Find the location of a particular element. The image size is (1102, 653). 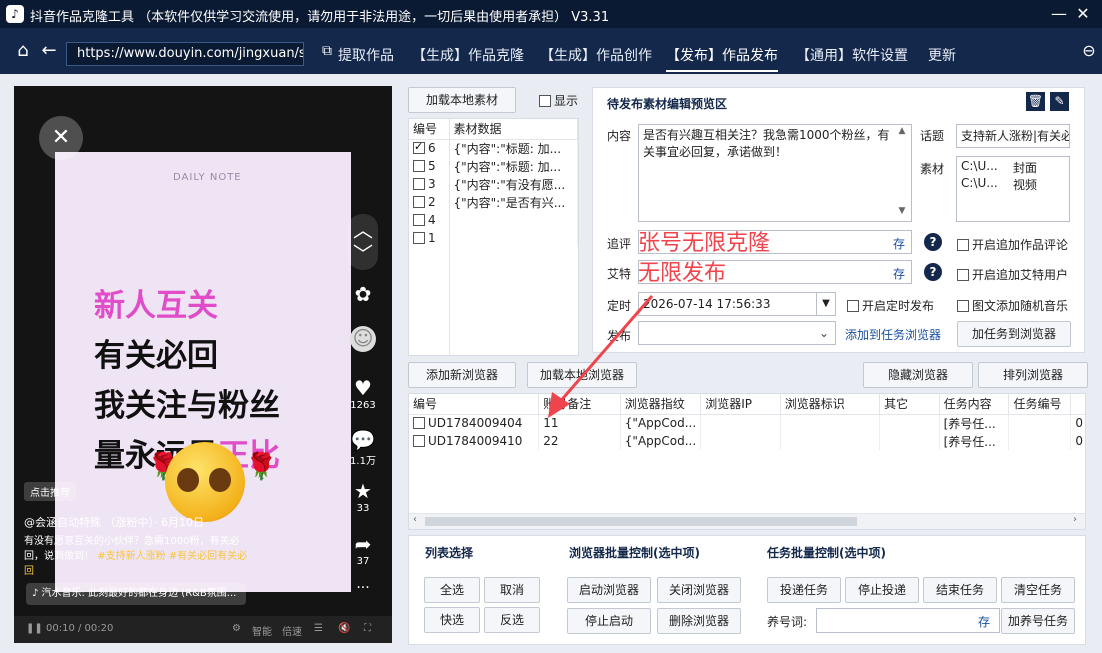

url-field: https://www.douyin.com/jingxuan/sea is located at coordinates (185, 54).